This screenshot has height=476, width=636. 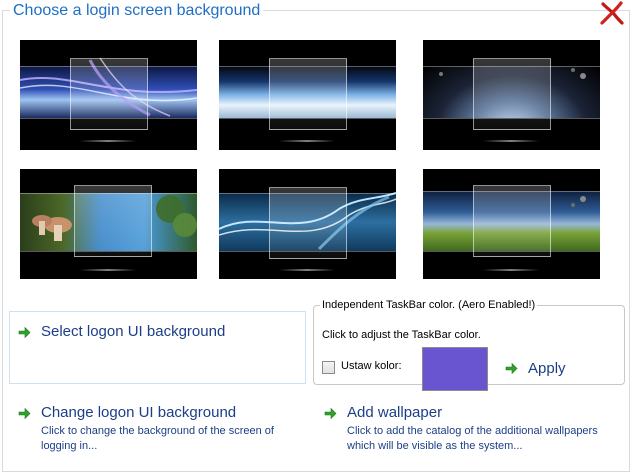 I want to click on taskbar-description: Click to adjust the TaskBar color., so click(x=401, y=335).